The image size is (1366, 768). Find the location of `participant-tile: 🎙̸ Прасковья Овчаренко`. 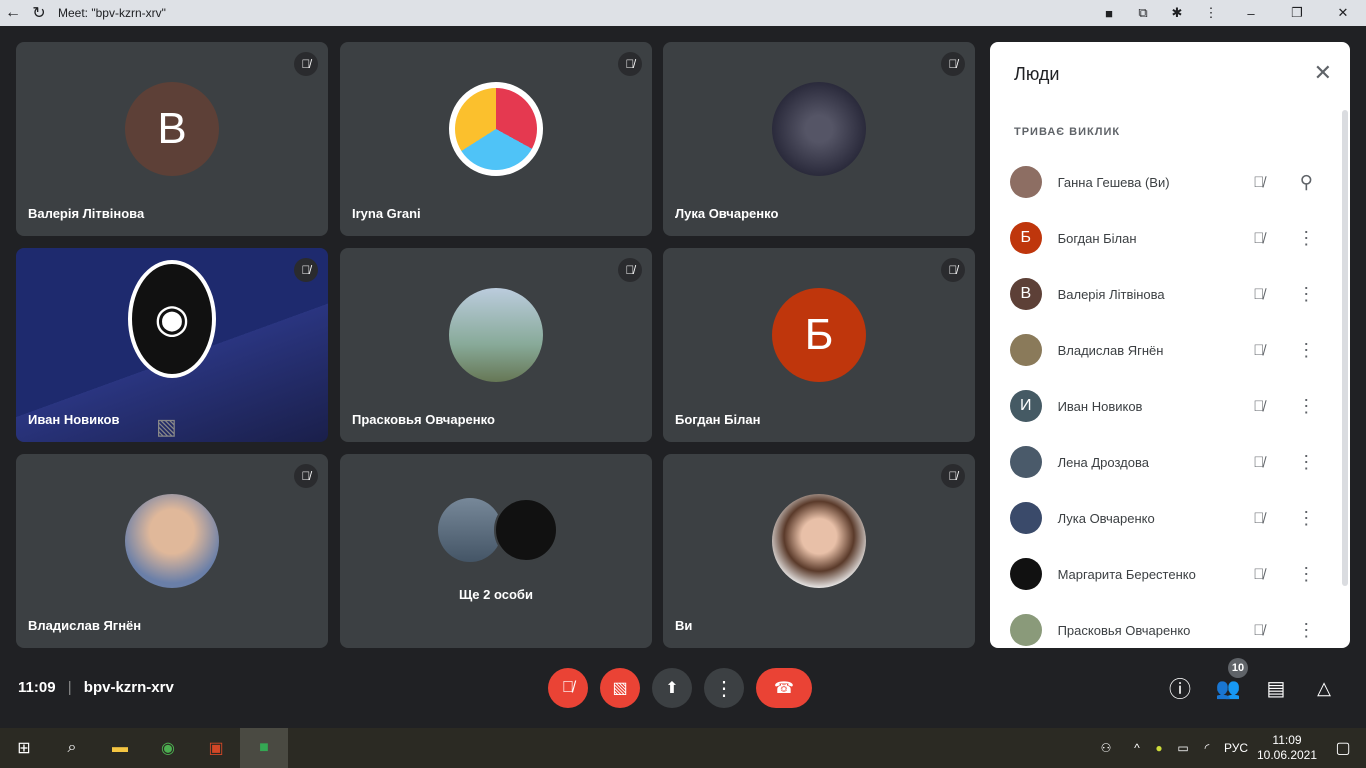

participant-tile: 🎙̸ Прасковья Овчаренко is located at coordinates (496, 345).